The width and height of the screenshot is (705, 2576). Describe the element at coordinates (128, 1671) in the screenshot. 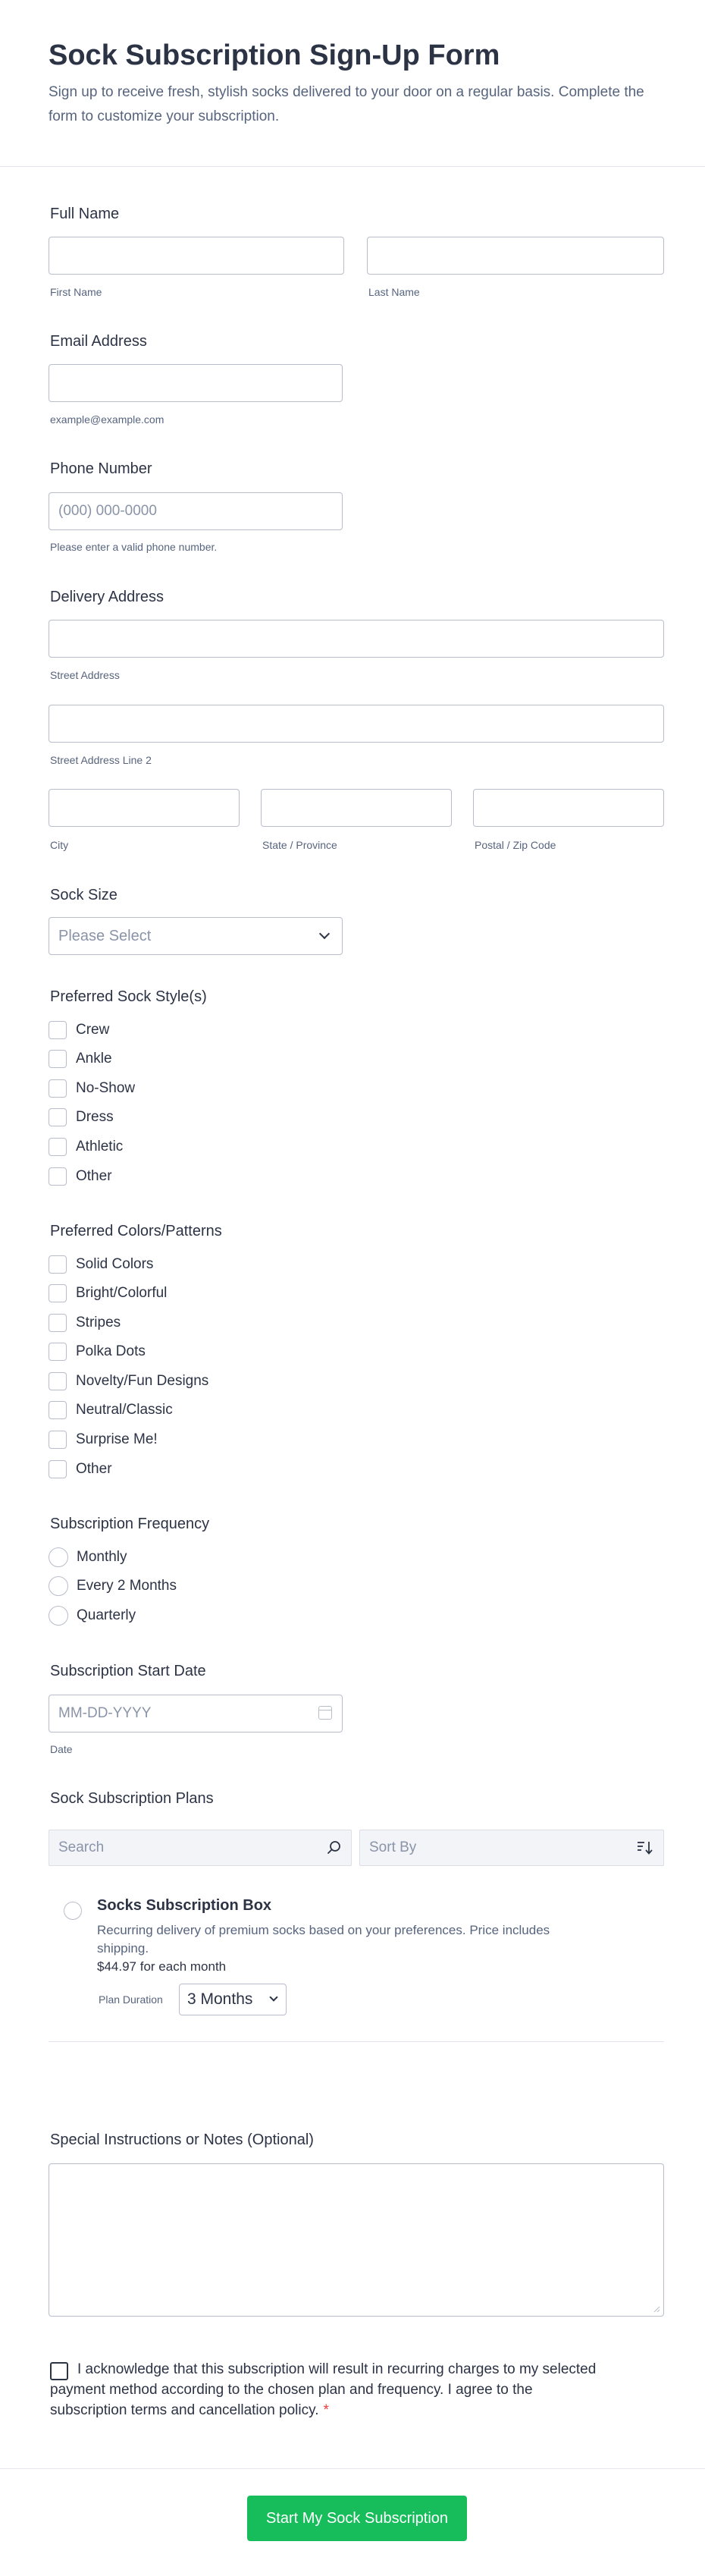

I see `start-date-label: Subscription Start Date` at that location.